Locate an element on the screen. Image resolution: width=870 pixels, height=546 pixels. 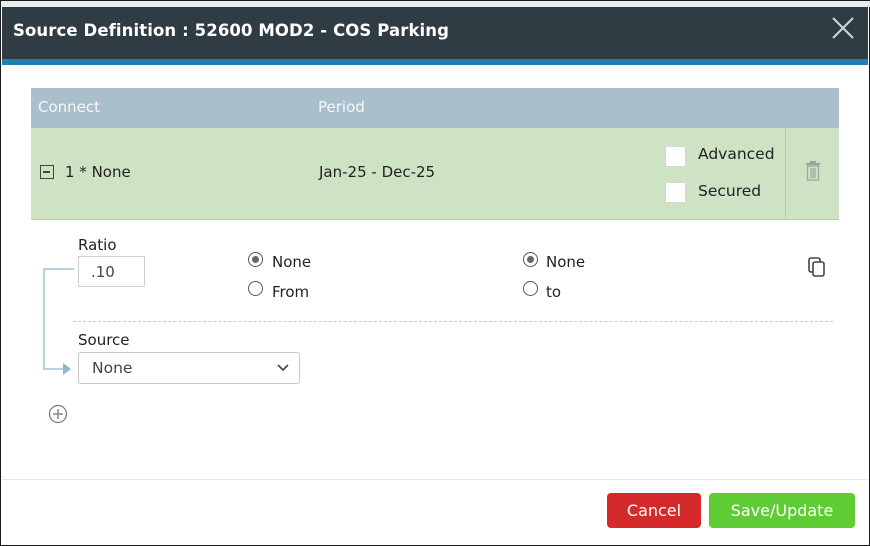
plus-circle-icon is located at coordinates (58, 414).